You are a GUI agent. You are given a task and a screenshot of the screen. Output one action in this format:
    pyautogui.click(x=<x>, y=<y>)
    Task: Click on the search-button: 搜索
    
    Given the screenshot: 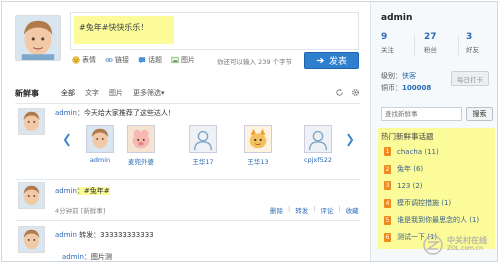 What is the action you would take?
    pyautogui.click(x=479, y=114)
    